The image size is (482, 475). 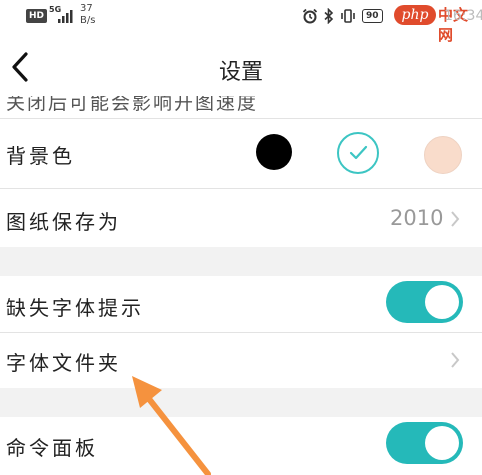 I want to click on color-swatch-black, so click(x=274, y=152).